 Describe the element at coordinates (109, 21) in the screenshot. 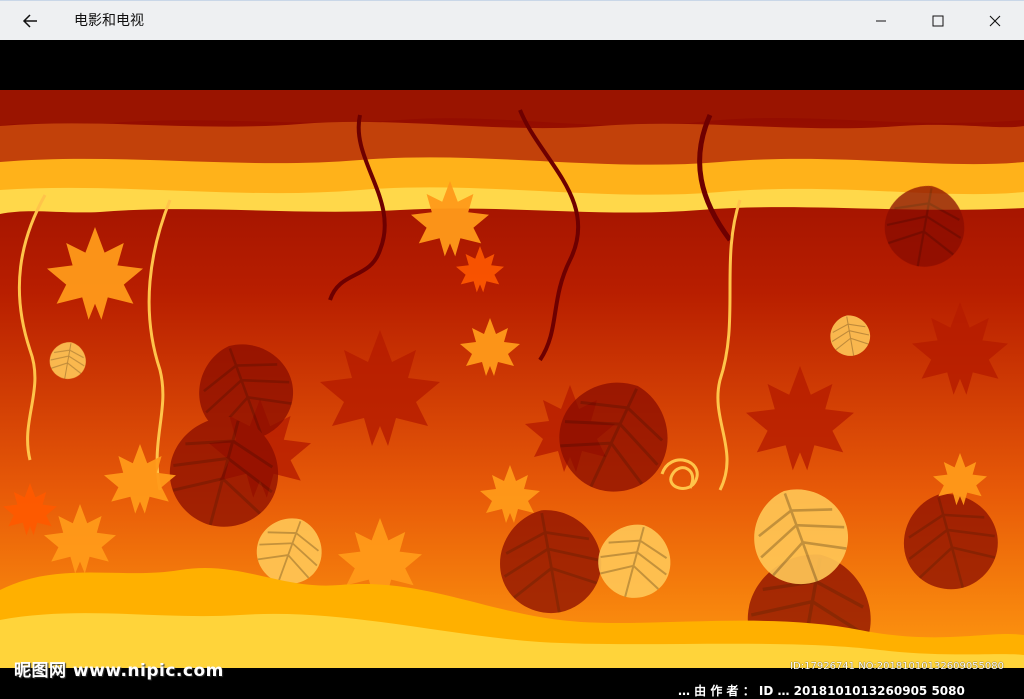

I see `window-title: 电影和电视` at that location.